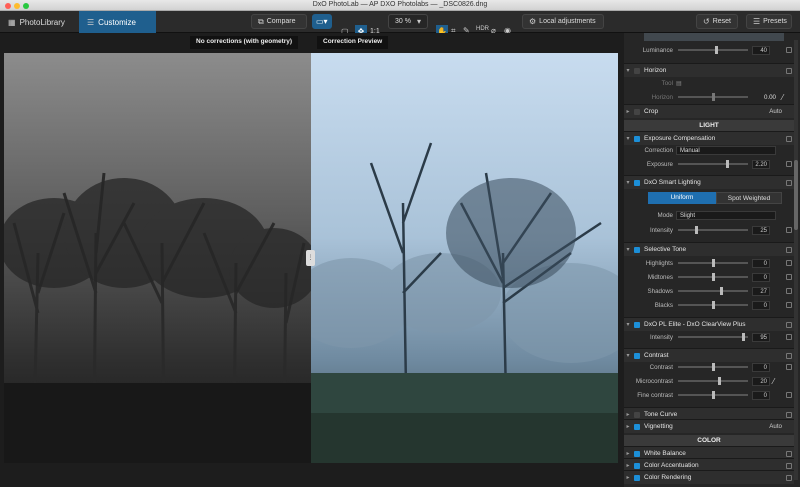 This screenshot has height=487, width=800. I want to click on horizon-knob, so click(713, 97).